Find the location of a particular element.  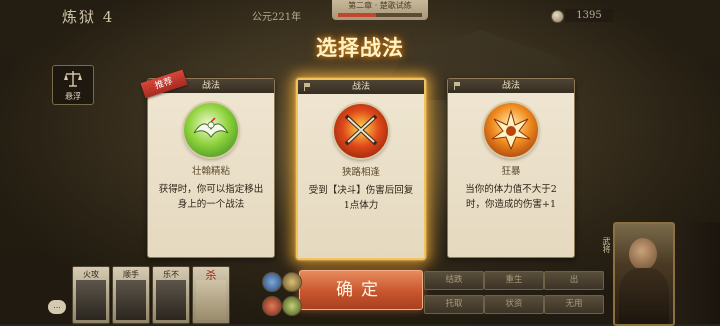

top-bar: 炼狱 4 公元221年 第二章 · 楚歌试练 1395 is located at coordinates (360, 15).